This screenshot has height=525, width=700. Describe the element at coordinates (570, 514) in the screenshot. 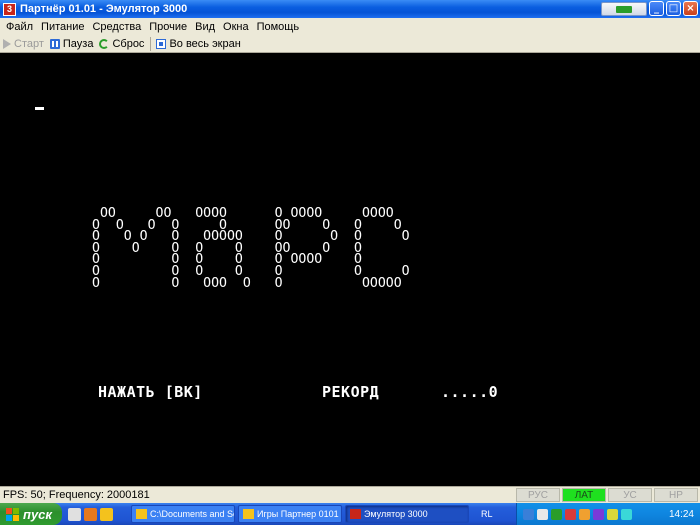

I see `antivirus-icon` at that location.